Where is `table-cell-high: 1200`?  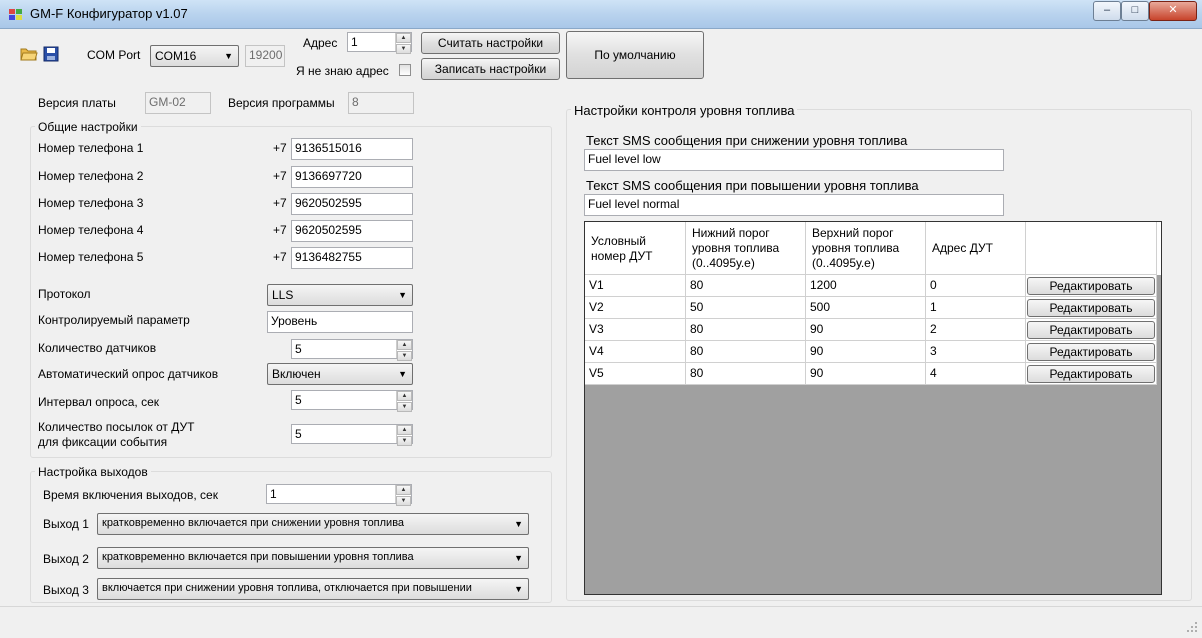
table-cell-high: 1200 is located at coordinates (866, 286).